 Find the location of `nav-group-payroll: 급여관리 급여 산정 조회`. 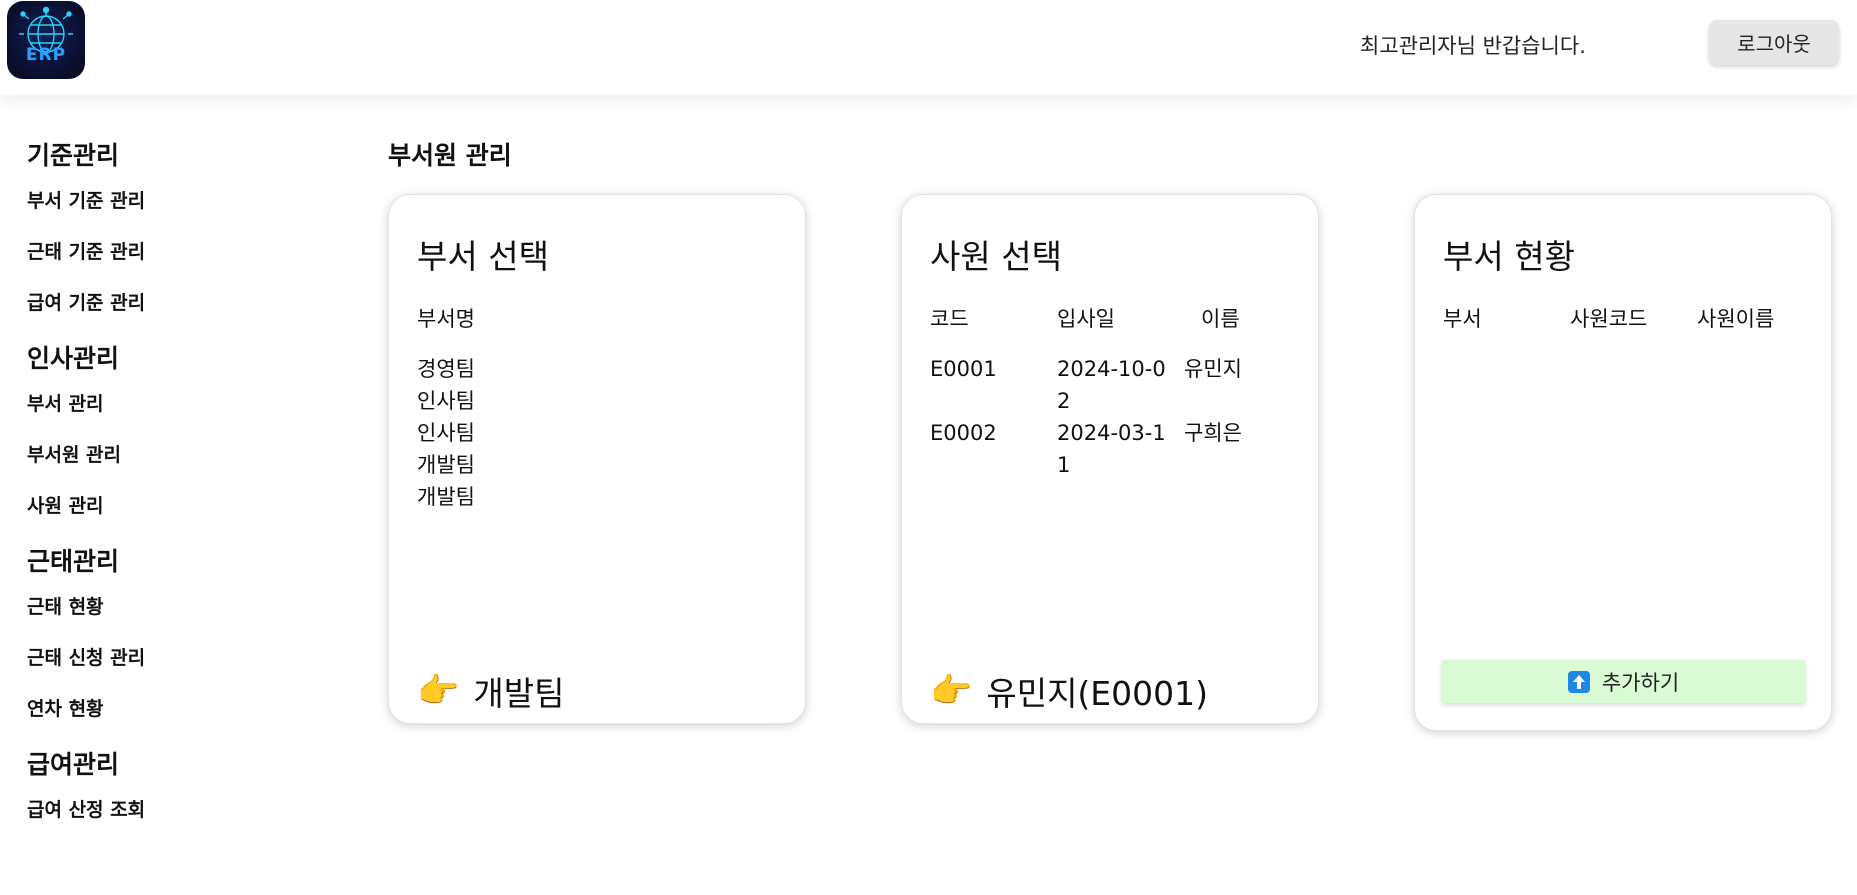

nav-group-payroll: 급여관리 급여 산정 조회 is located at coordinates (147, 790).